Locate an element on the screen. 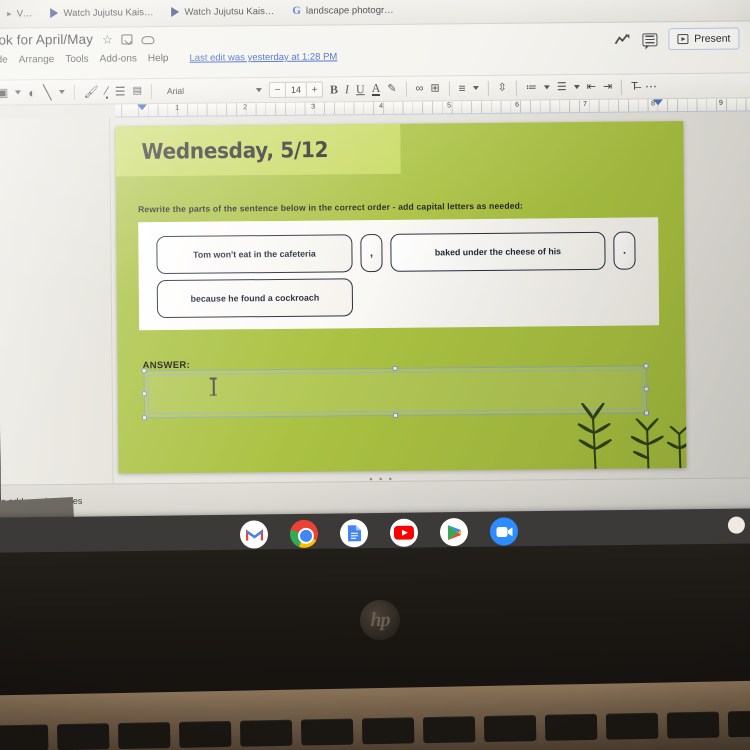  system-tray is located at coordinates (738, 525).